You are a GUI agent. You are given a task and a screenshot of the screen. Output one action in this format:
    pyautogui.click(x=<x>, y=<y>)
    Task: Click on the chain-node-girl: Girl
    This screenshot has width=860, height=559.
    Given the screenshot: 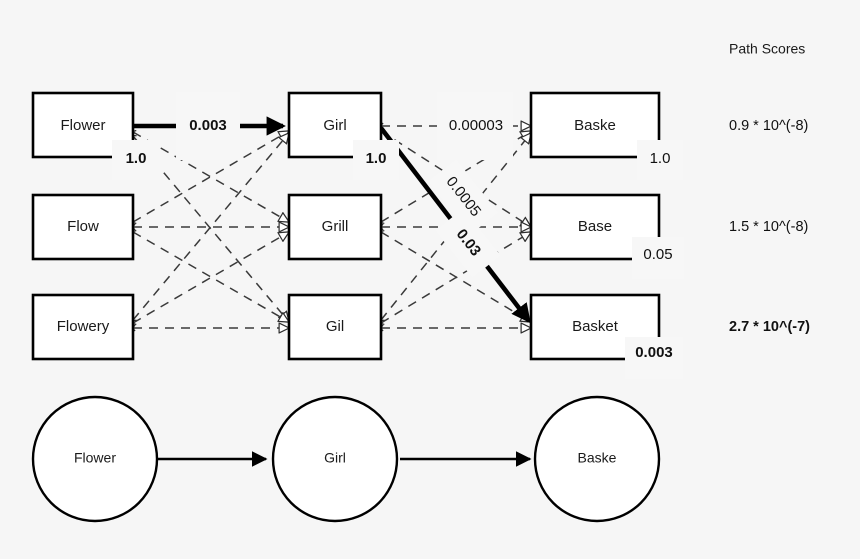 What is the action you would take?
    pyautogui.click(x=335, y=459)
    